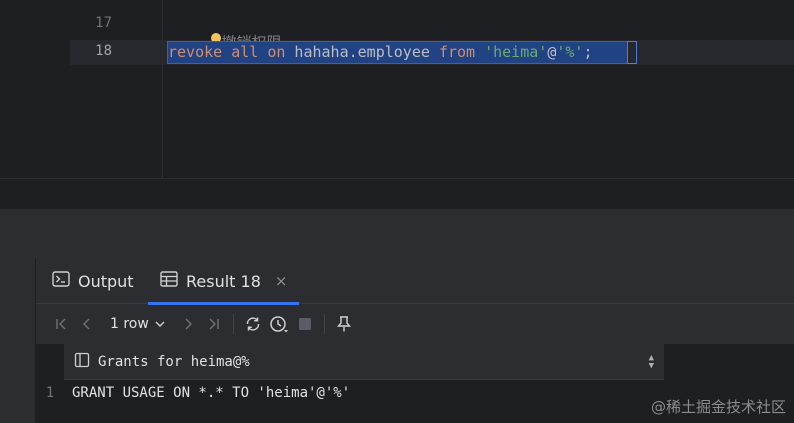 The width and height of the screenshot is (794, 423). What do you see at coordinates (61, 281) in the screenshot?
I see `terminal-icon` at bounding box center [61, 281].